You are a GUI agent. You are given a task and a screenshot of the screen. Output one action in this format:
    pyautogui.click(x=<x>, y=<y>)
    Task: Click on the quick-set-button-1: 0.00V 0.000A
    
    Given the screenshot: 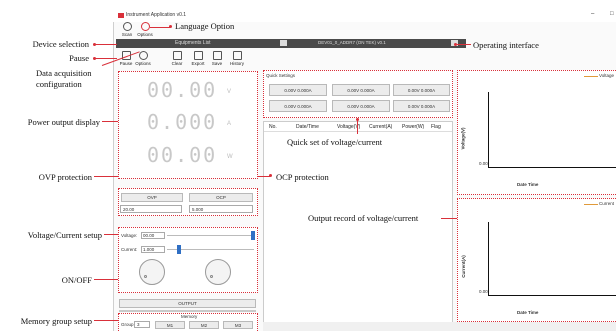 What is the action you would take?
    pyautogui.click(x=298, y=90)
    